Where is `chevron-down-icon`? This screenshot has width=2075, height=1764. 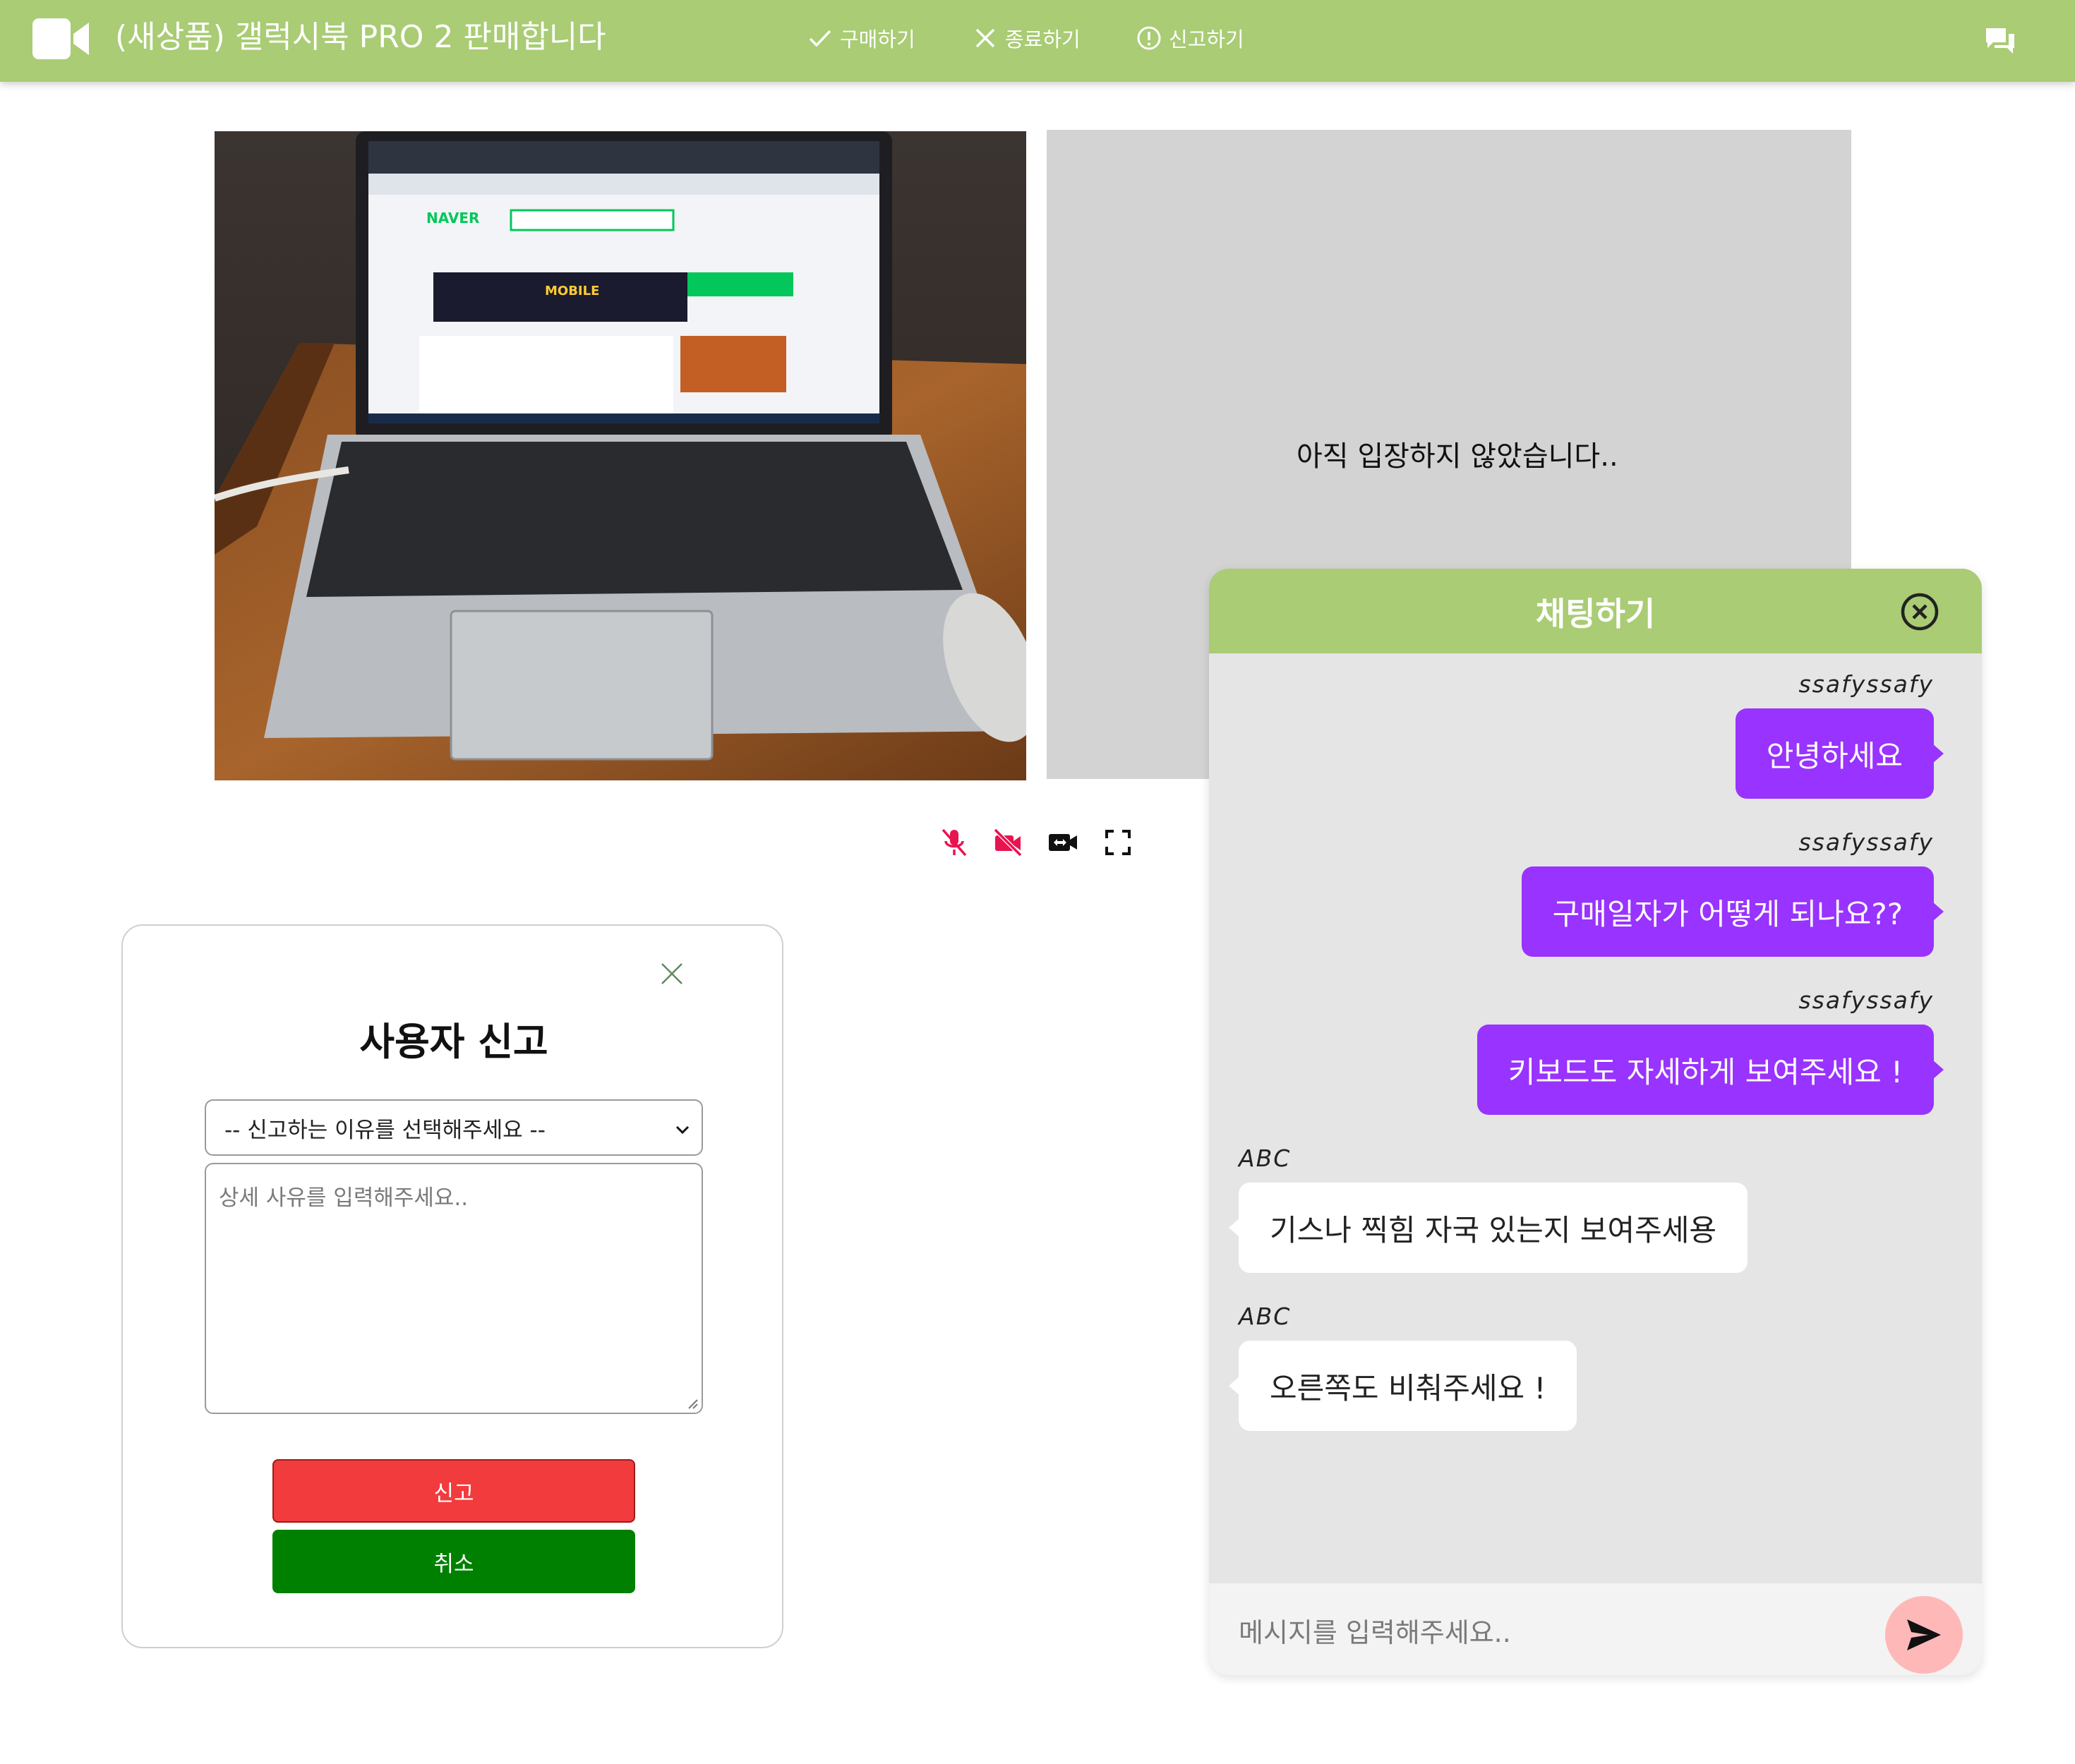
chevron-down-icon is located at coordinates (682, 1130).